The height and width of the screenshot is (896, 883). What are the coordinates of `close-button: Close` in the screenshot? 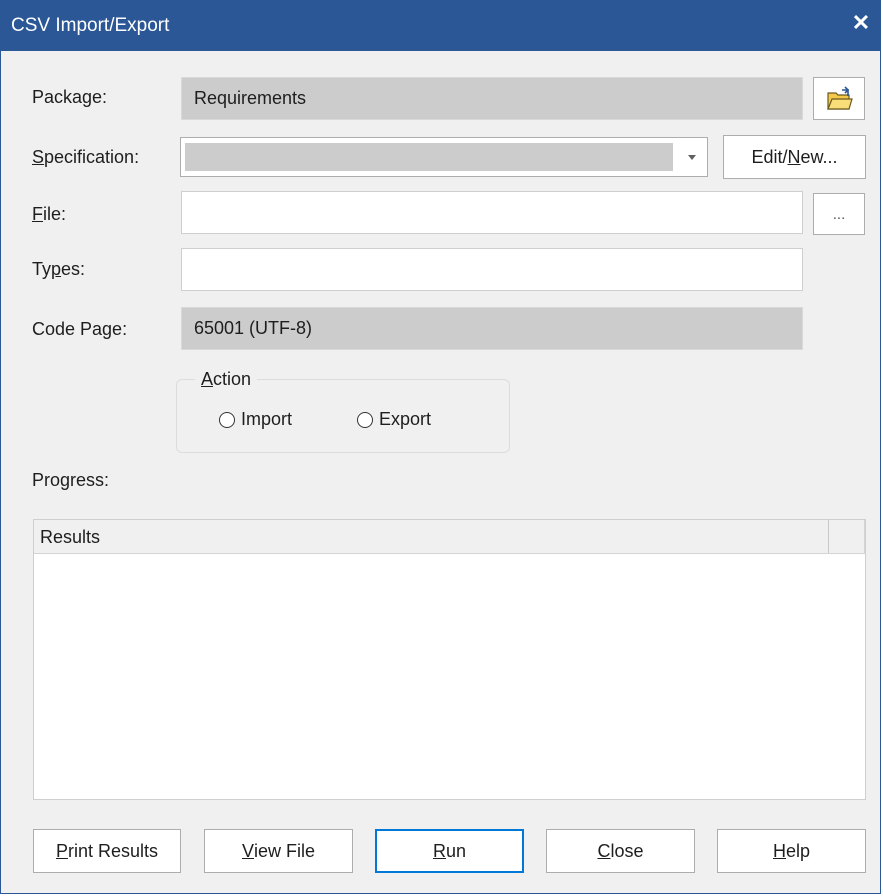 It's located at (620, 851).